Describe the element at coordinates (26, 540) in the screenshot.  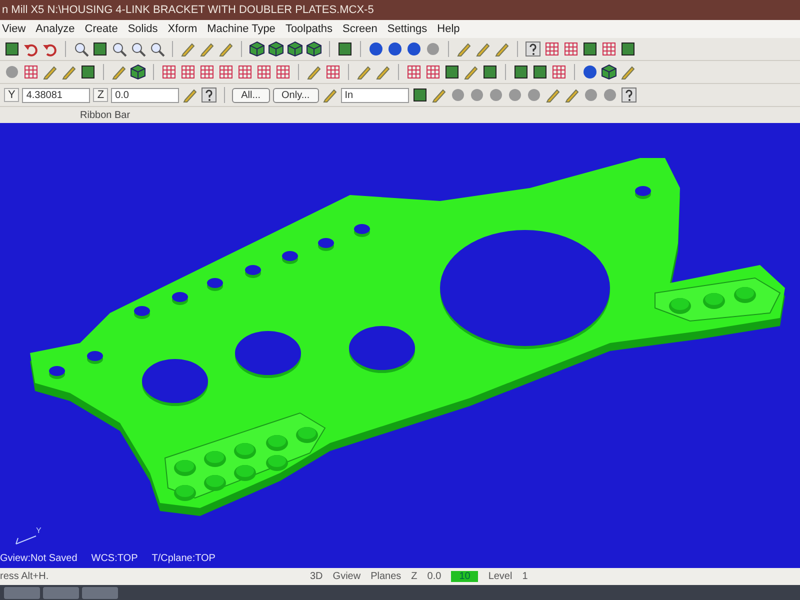
I see `axis-indicator-icon` at that location.